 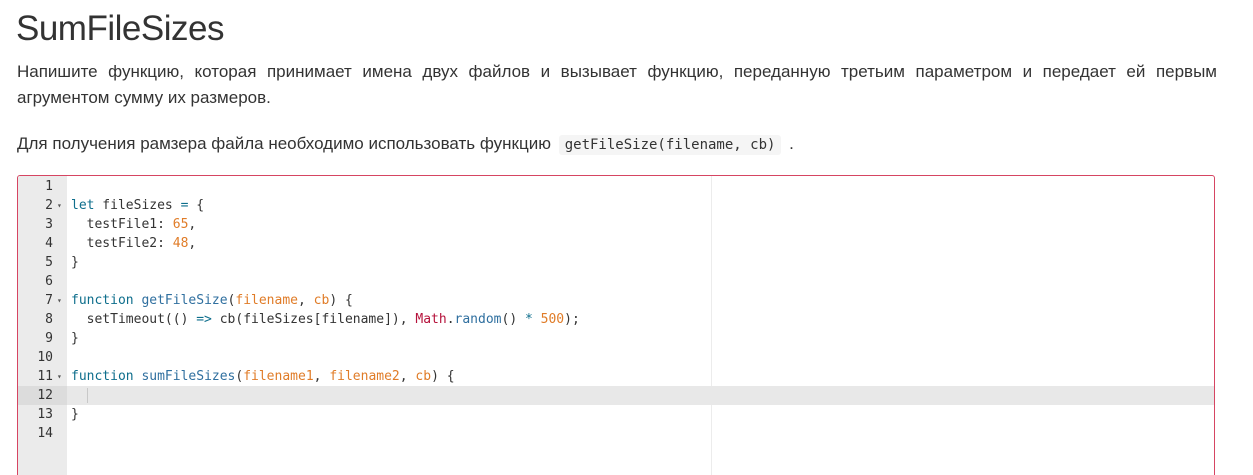 What do you see at coordinates (83, 205) in the screenshot?
I see `code-token: let` at bounding box center [83, 205].